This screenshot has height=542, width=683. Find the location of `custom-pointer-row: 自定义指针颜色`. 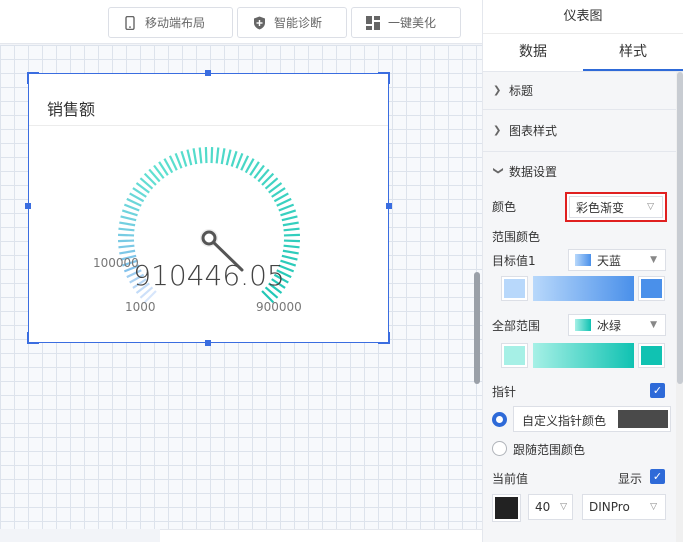

custom-pointer-row: 自定义指针颜色 is located at coordinates (579, 419).